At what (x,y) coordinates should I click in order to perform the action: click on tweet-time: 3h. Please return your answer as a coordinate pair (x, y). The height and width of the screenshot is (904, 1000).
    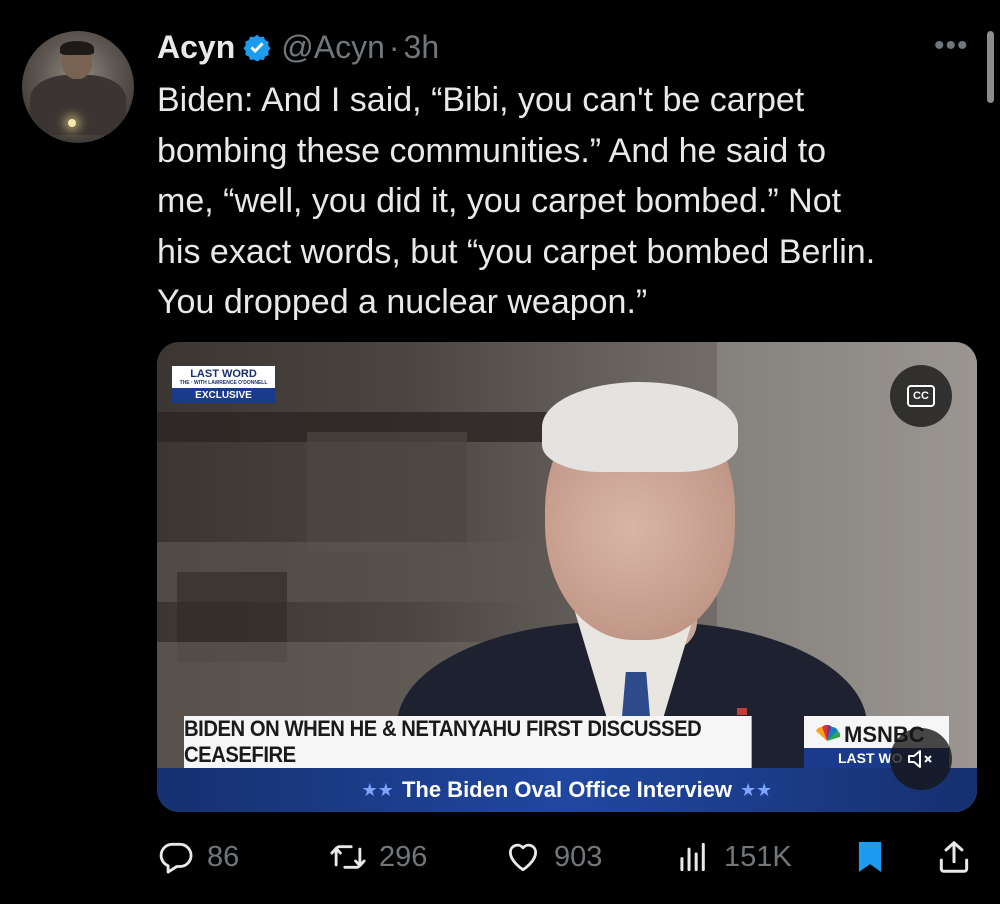
    Looking at the image, I should click on (422, 47).